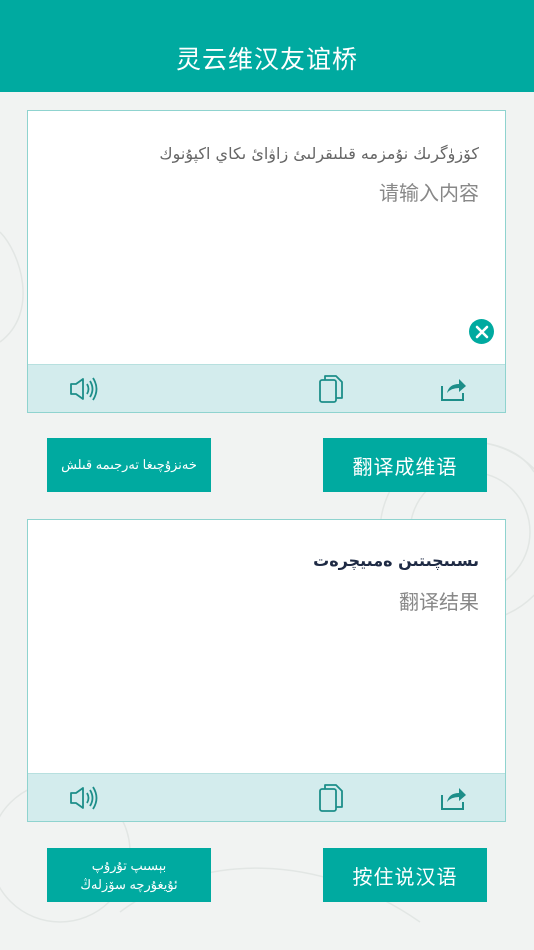  What do you see at coordinates (405, 875) in the screenshot?
I see `voice-chinese-button: 按住说汉语` at bounding box center [405, 875].